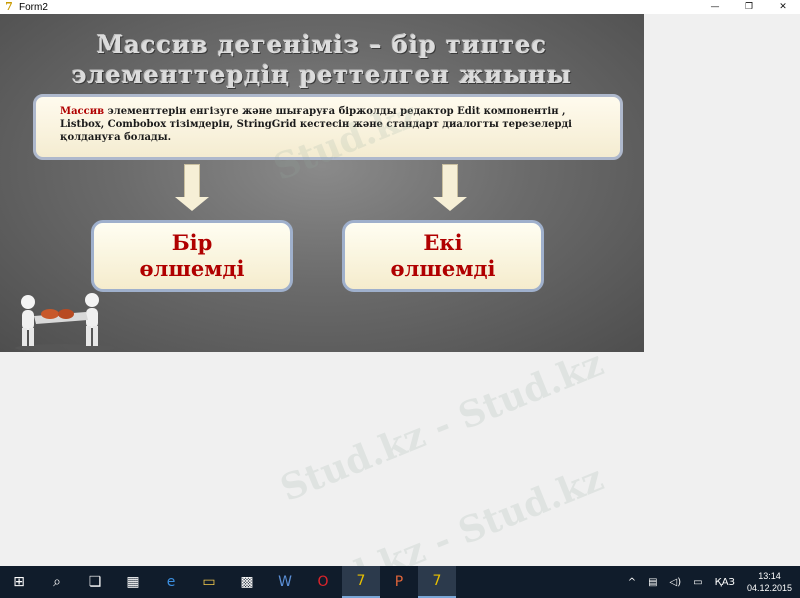  What do you see at coordinates (171, 582) in the screenshot?
I see `edge-icon: e` at bounding box center [171, 582].